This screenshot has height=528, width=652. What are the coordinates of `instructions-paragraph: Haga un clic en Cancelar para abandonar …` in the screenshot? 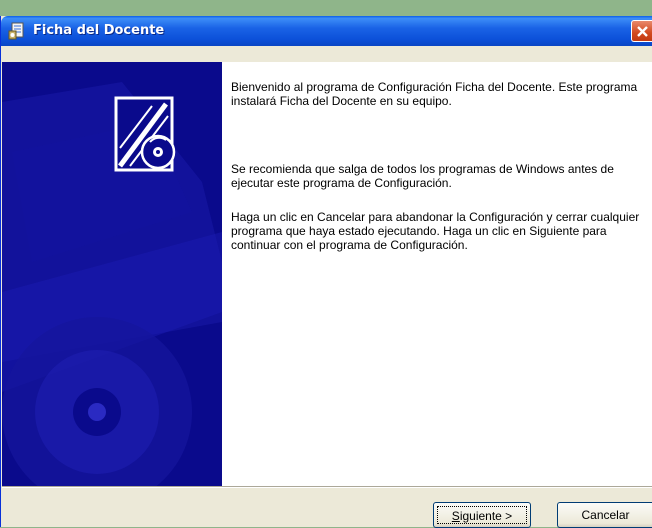 It's located at (435, 231).